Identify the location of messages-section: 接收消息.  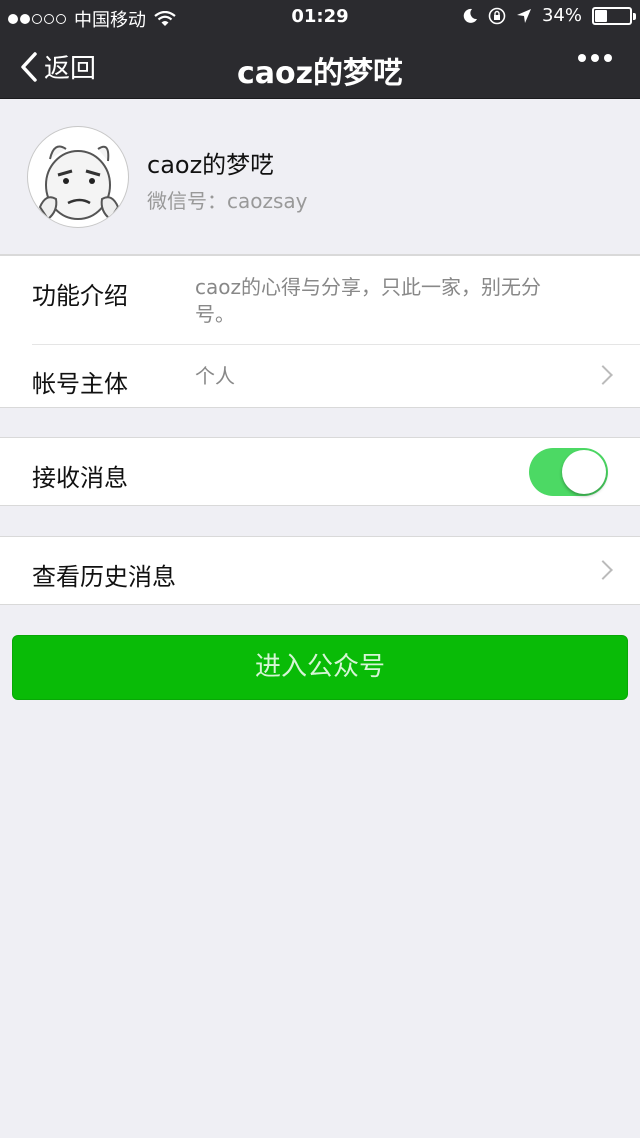
(320, 471).